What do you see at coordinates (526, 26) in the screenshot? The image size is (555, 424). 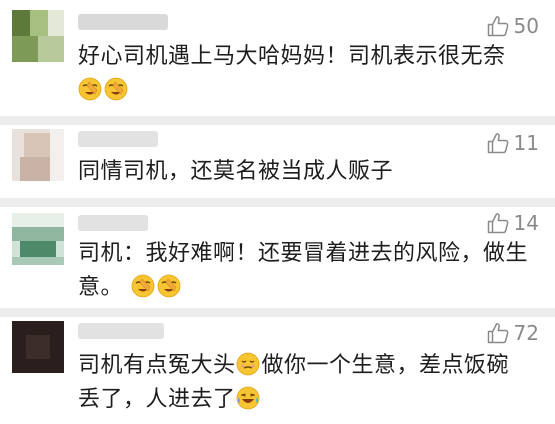 I see `like-count: 50` at bounding box center [526, 26].